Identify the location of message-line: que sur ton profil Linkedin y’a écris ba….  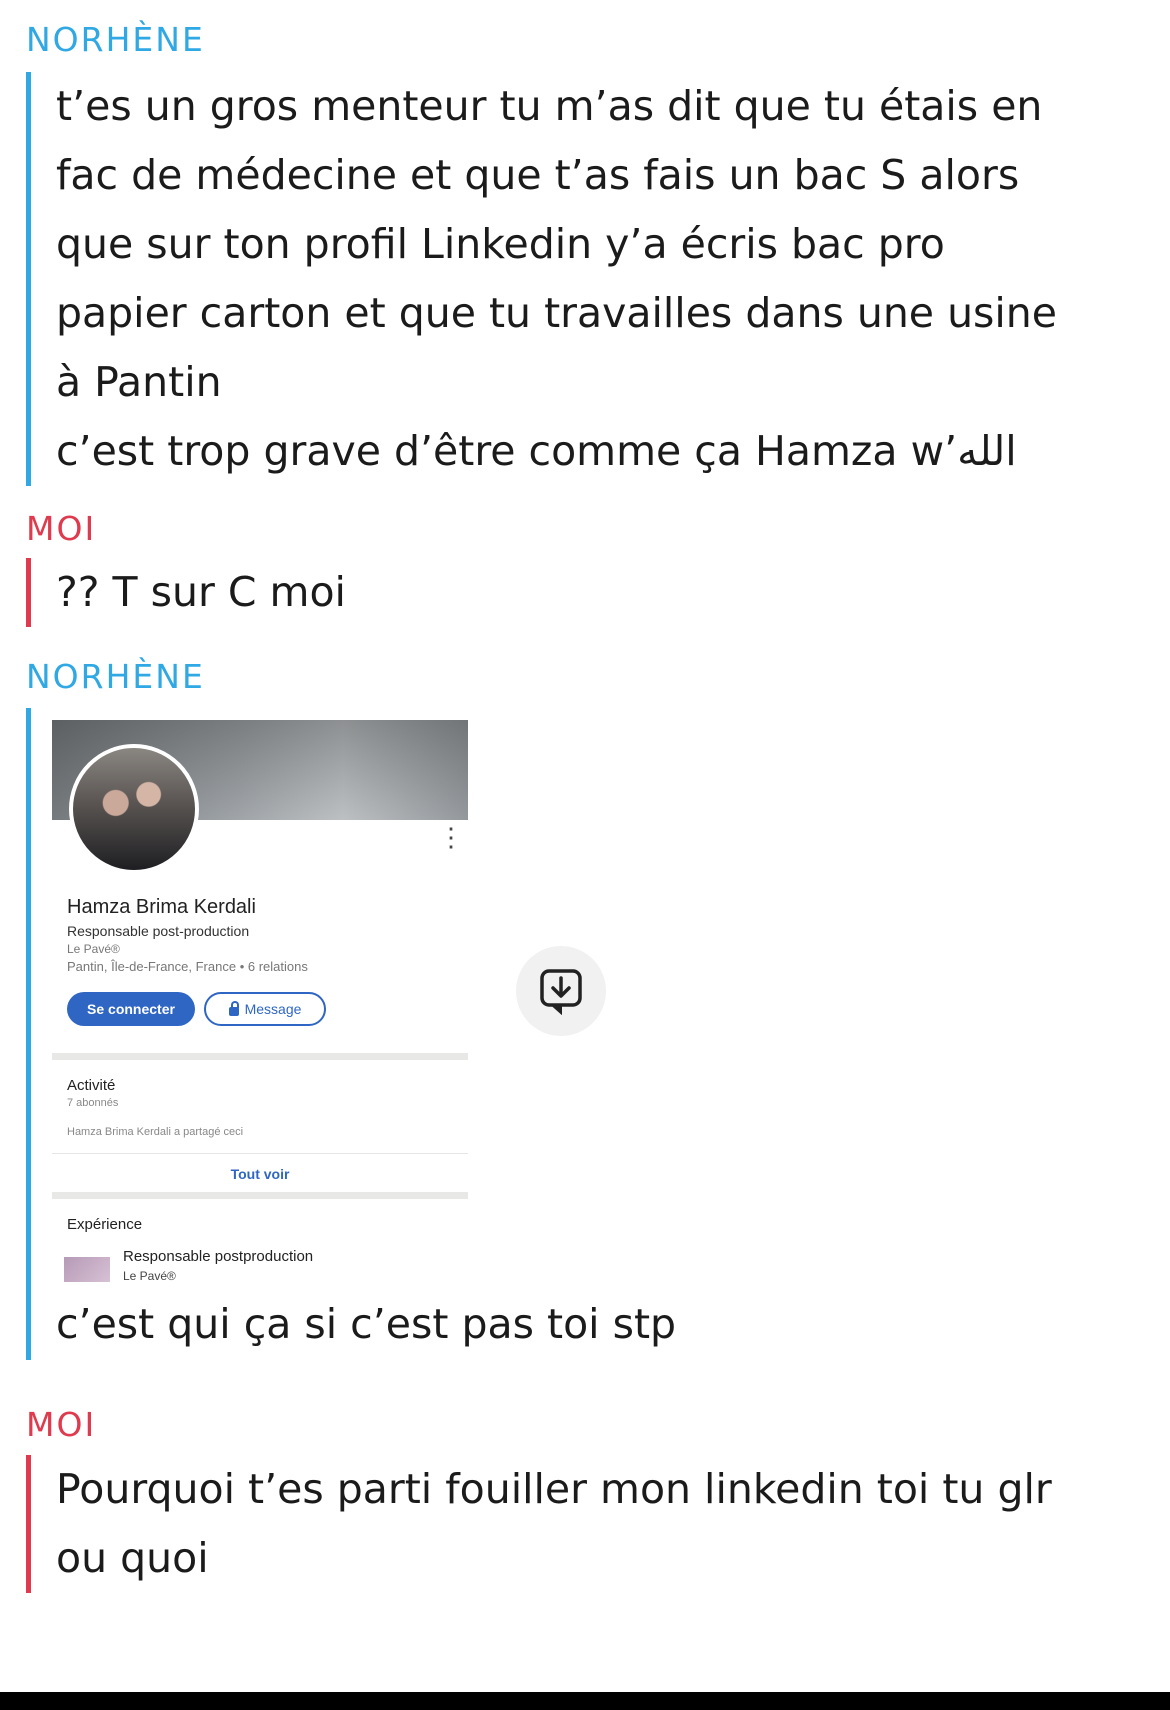
(500, 244).